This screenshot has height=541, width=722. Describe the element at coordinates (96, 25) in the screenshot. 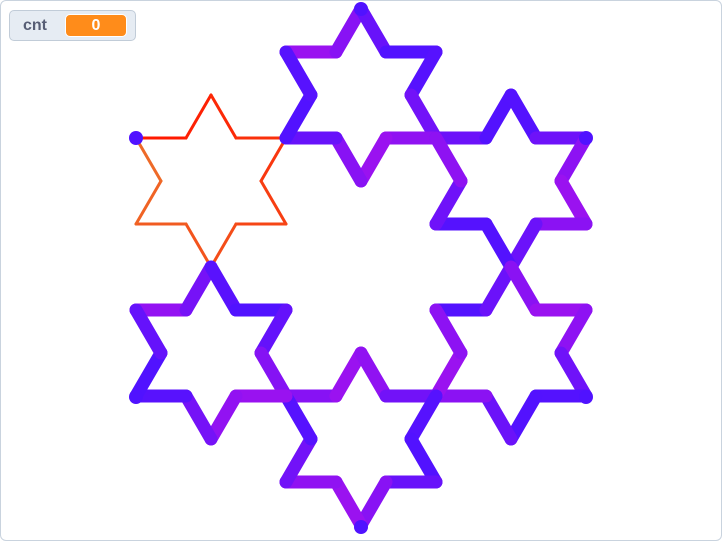

I see `monitor-value: 0` at that location.